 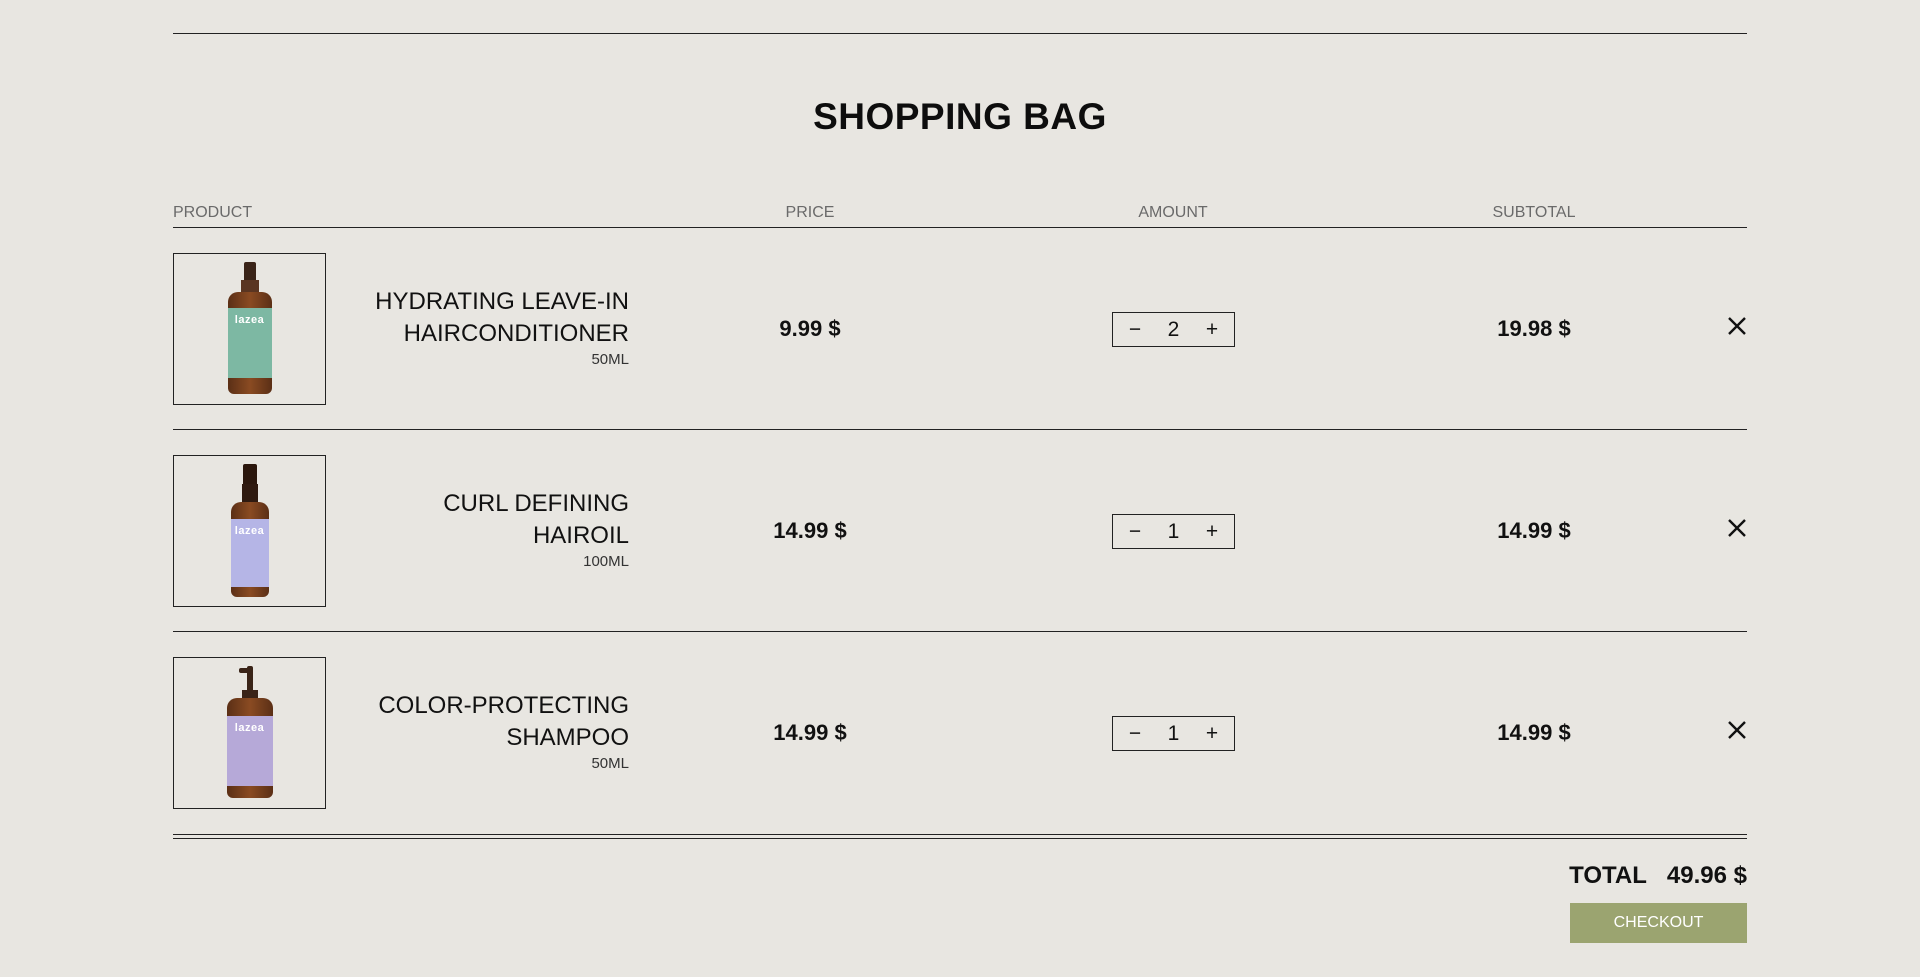 I want to click on product-name-line1: CURL DEFINING, so click(x=479, y=504).